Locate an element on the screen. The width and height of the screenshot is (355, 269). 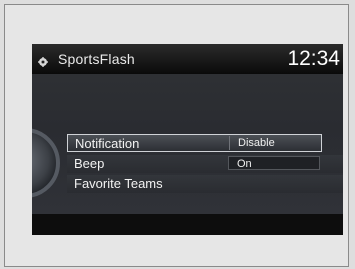
menu-item-value: On is located at coordinates (274, 163).